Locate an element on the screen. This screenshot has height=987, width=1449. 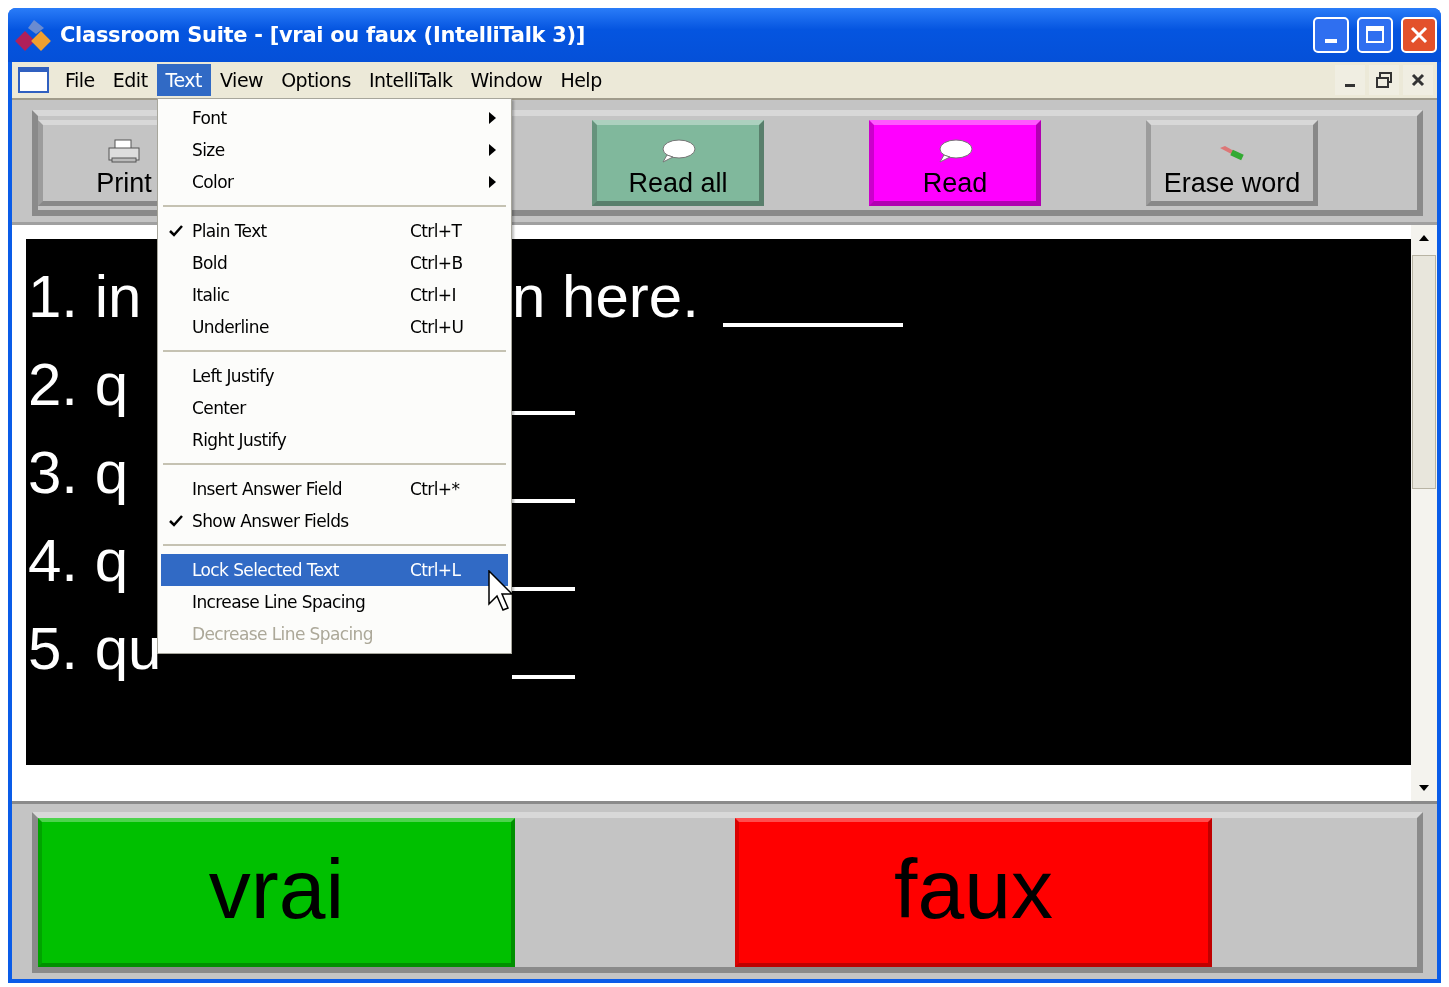
menu-item: IntelliTalk is located at coordinates (410, 80).